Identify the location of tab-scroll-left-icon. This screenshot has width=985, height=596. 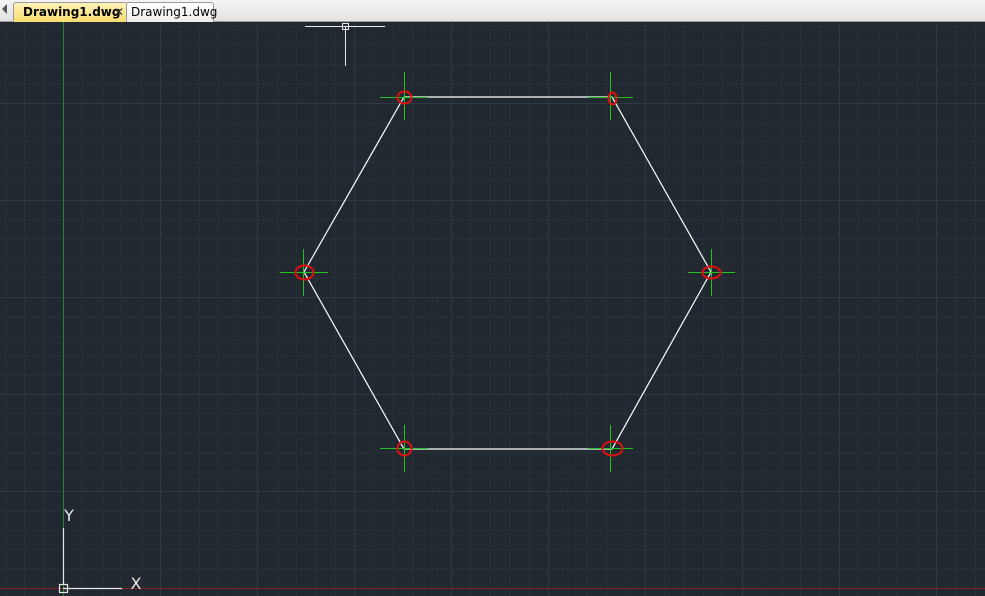
(4, 9).